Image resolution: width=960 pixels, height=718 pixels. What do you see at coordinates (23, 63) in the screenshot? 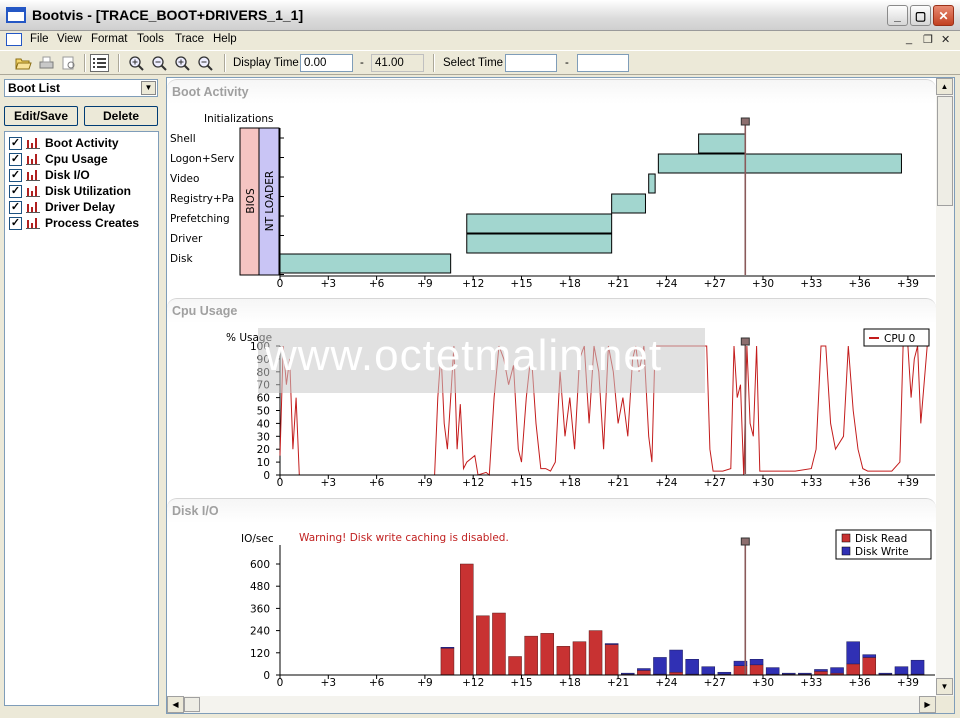
I see `open-folder-icon` at bounding box center [23, 63].